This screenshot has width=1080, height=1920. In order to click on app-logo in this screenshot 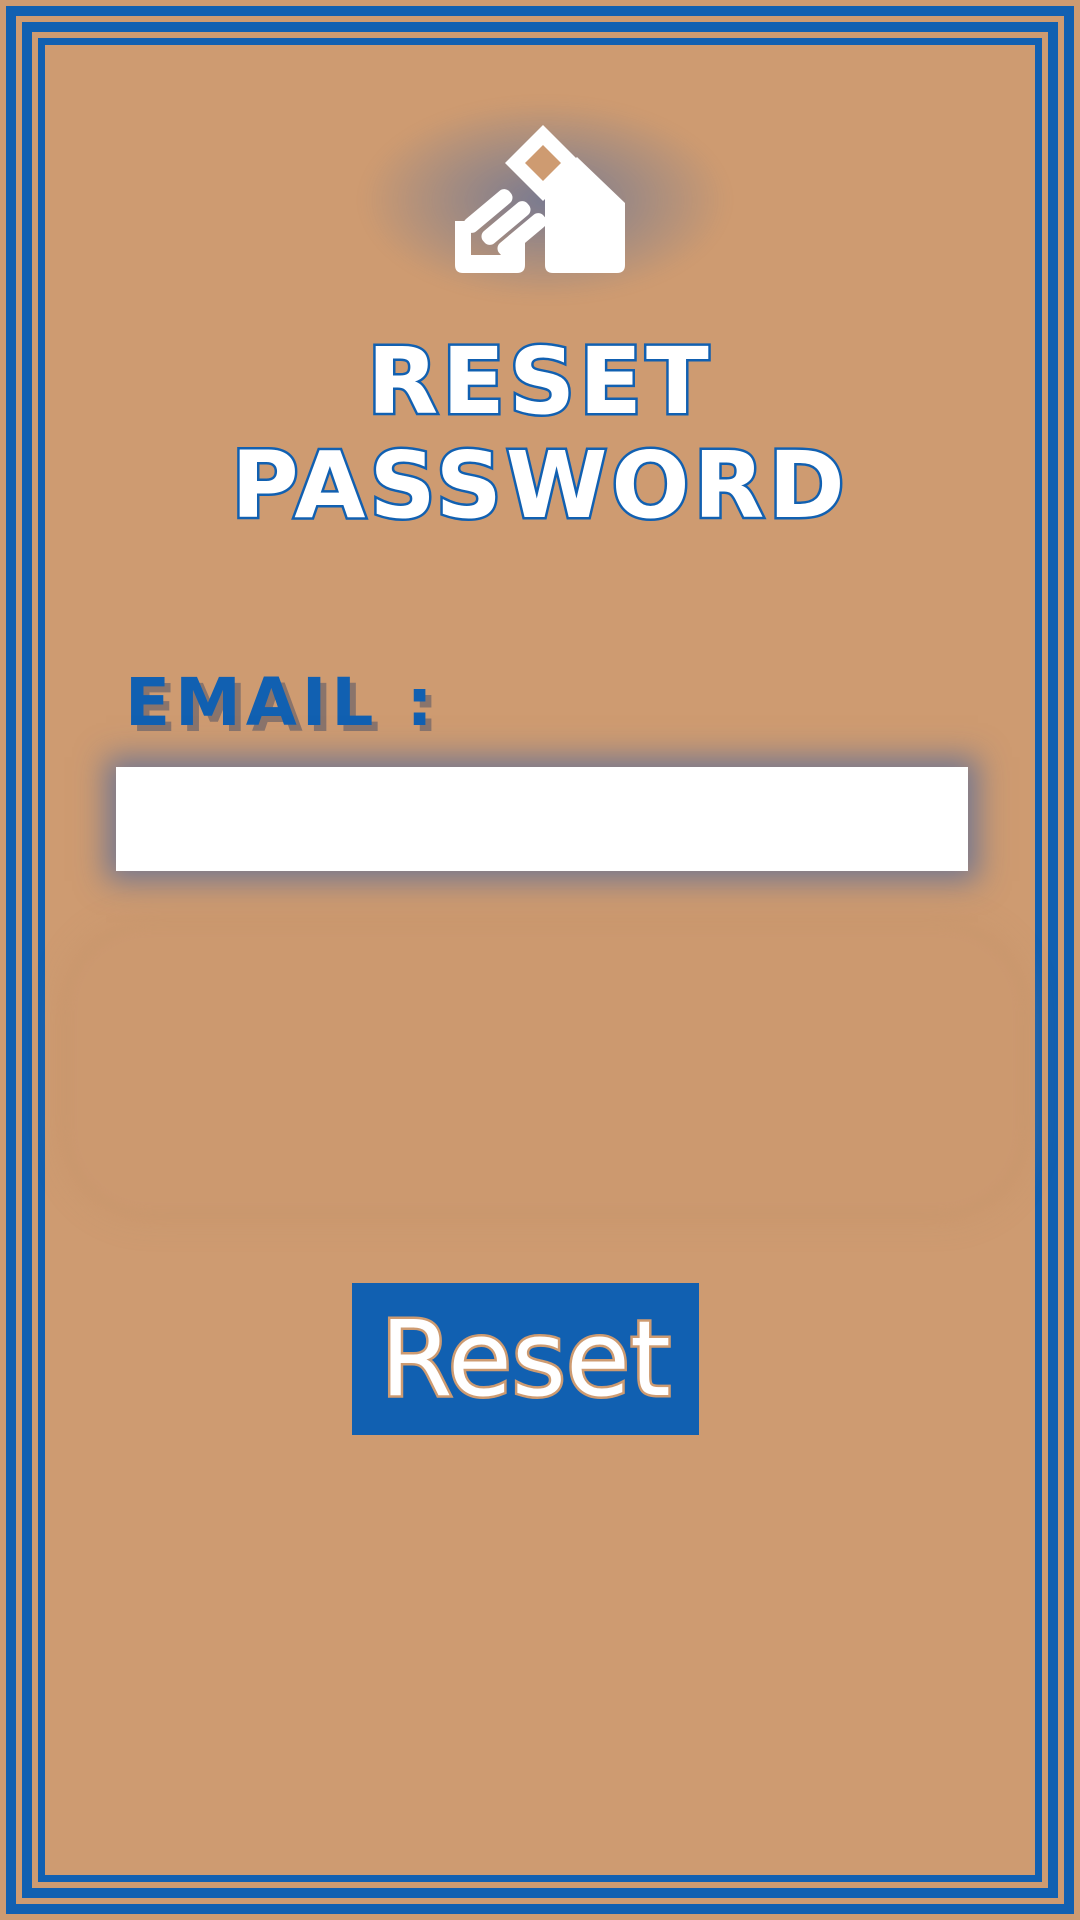, I will do `click(545, 200)`.